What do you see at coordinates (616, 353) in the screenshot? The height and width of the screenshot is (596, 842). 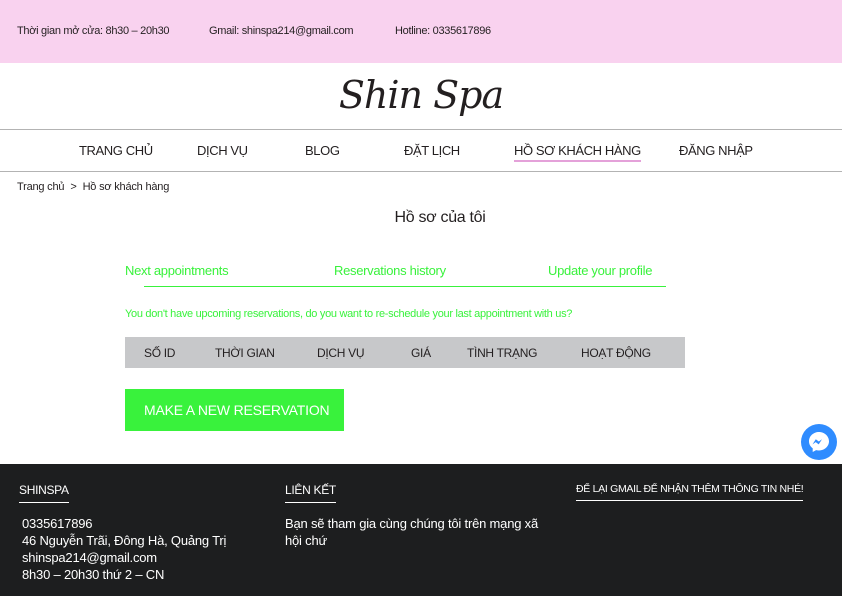 I see `column-action: HOẠT ĐỘNG` at bounding box center [616, 353].